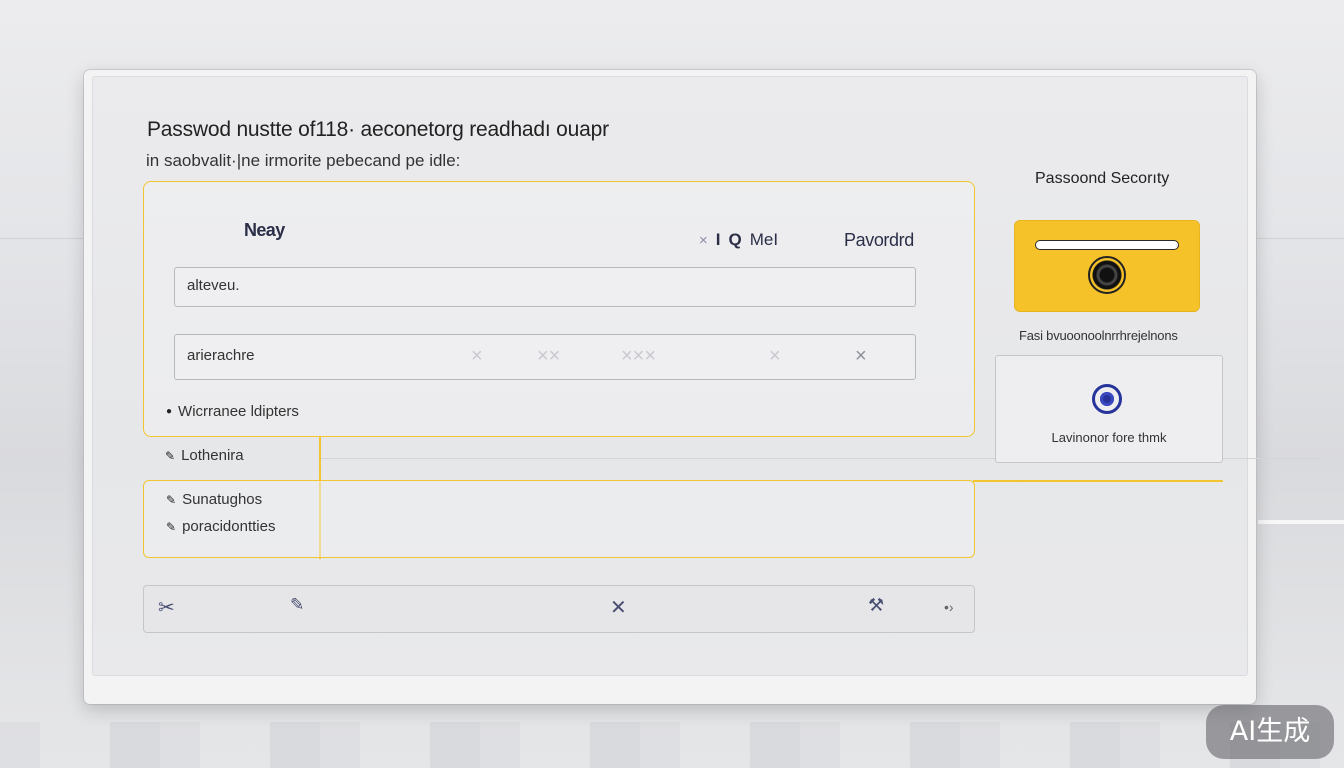 Image resolution: width=1344 pixels, height=768 pixels. Describe the element at coordinates (718, 240) in the screenshot. I see `cursor-icon: I` at that location.